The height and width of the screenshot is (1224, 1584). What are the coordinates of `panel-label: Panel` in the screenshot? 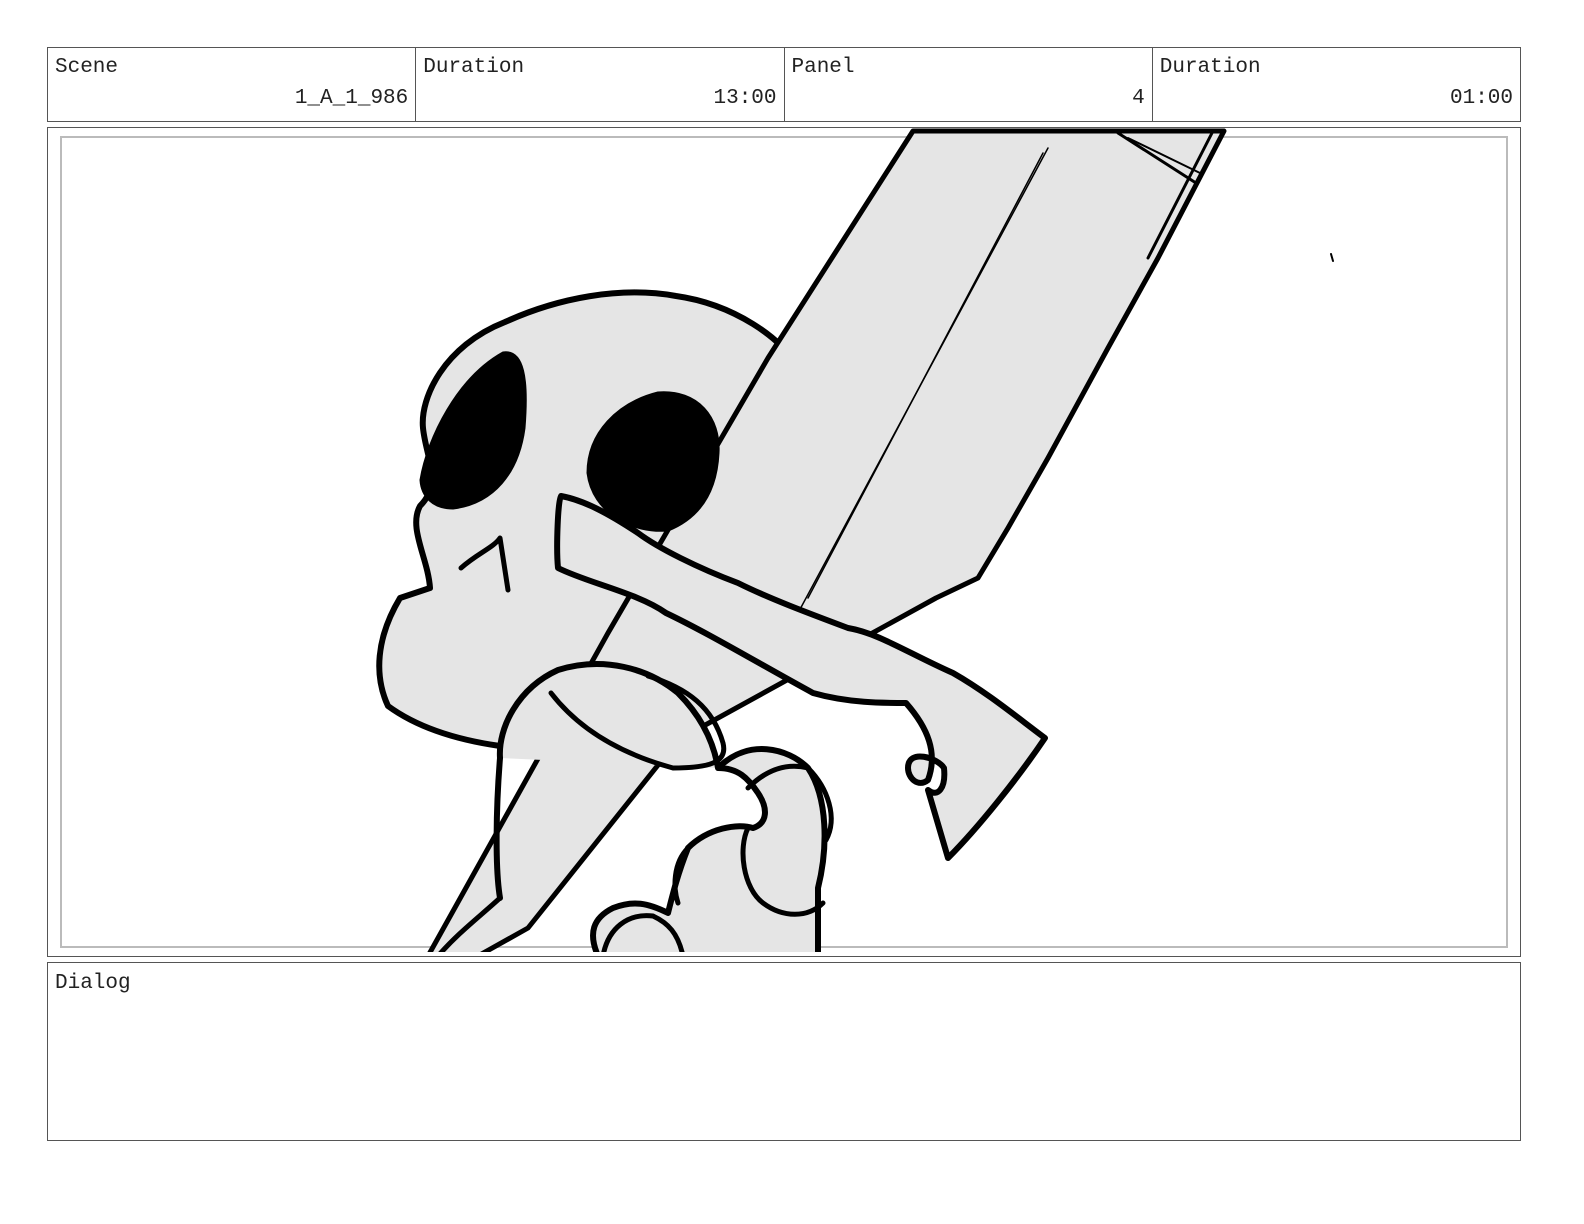 It's located at (823, 67).